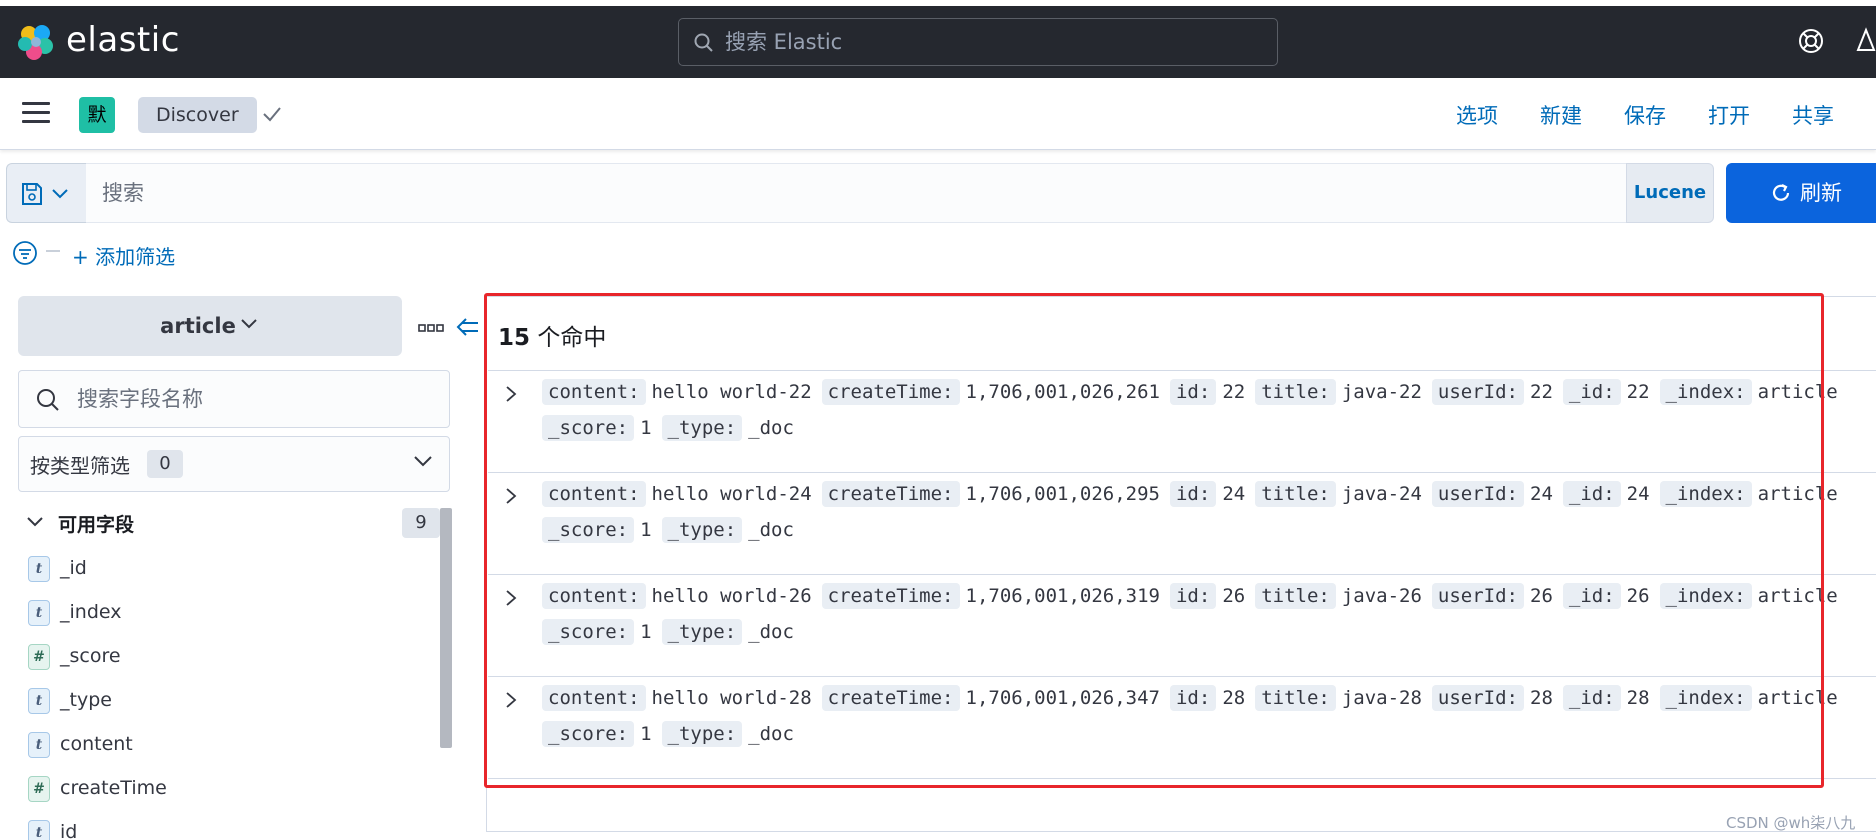 The width and height of the screenshot is (1876, 840). What do you see at coordinates (228, 790) in the screenshot?
I see `field-item: # createTime` at bounding box center [228, 790].